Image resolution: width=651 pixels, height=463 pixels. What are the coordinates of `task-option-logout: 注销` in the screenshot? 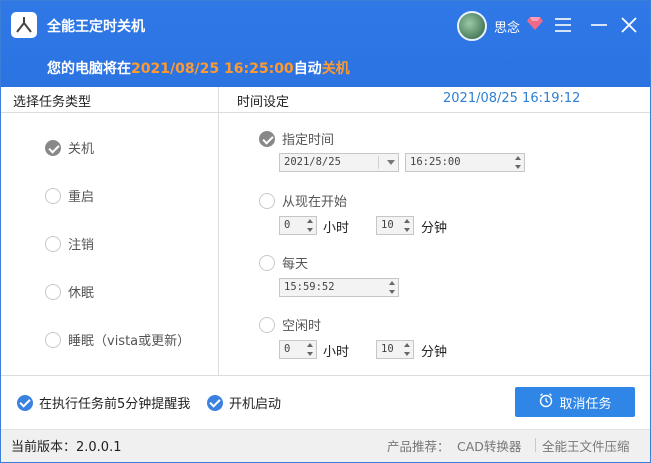 It's located at (69, 243).